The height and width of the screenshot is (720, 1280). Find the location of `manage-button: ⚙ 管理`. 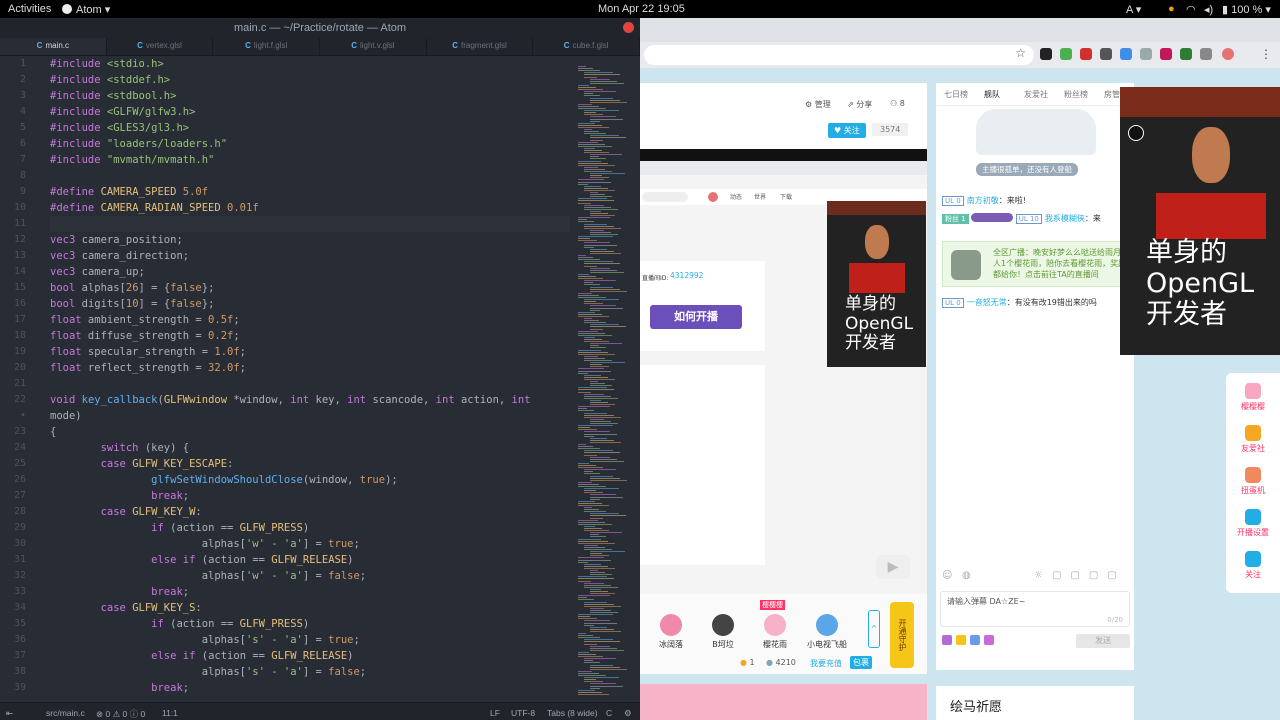

manage-button: ⚙ 管理 is located at coordinates (818, 104).